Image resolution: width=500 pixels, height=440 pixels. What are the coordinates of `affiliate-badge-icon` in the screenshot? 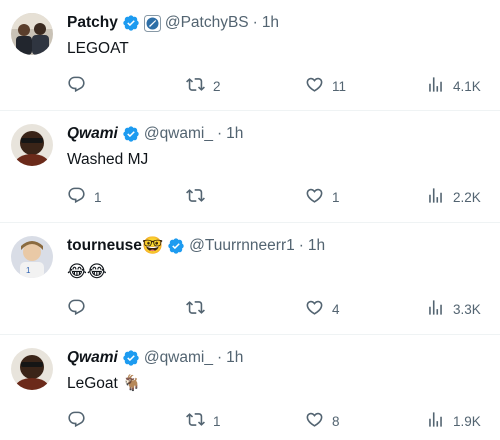 It's located at (152, 23).